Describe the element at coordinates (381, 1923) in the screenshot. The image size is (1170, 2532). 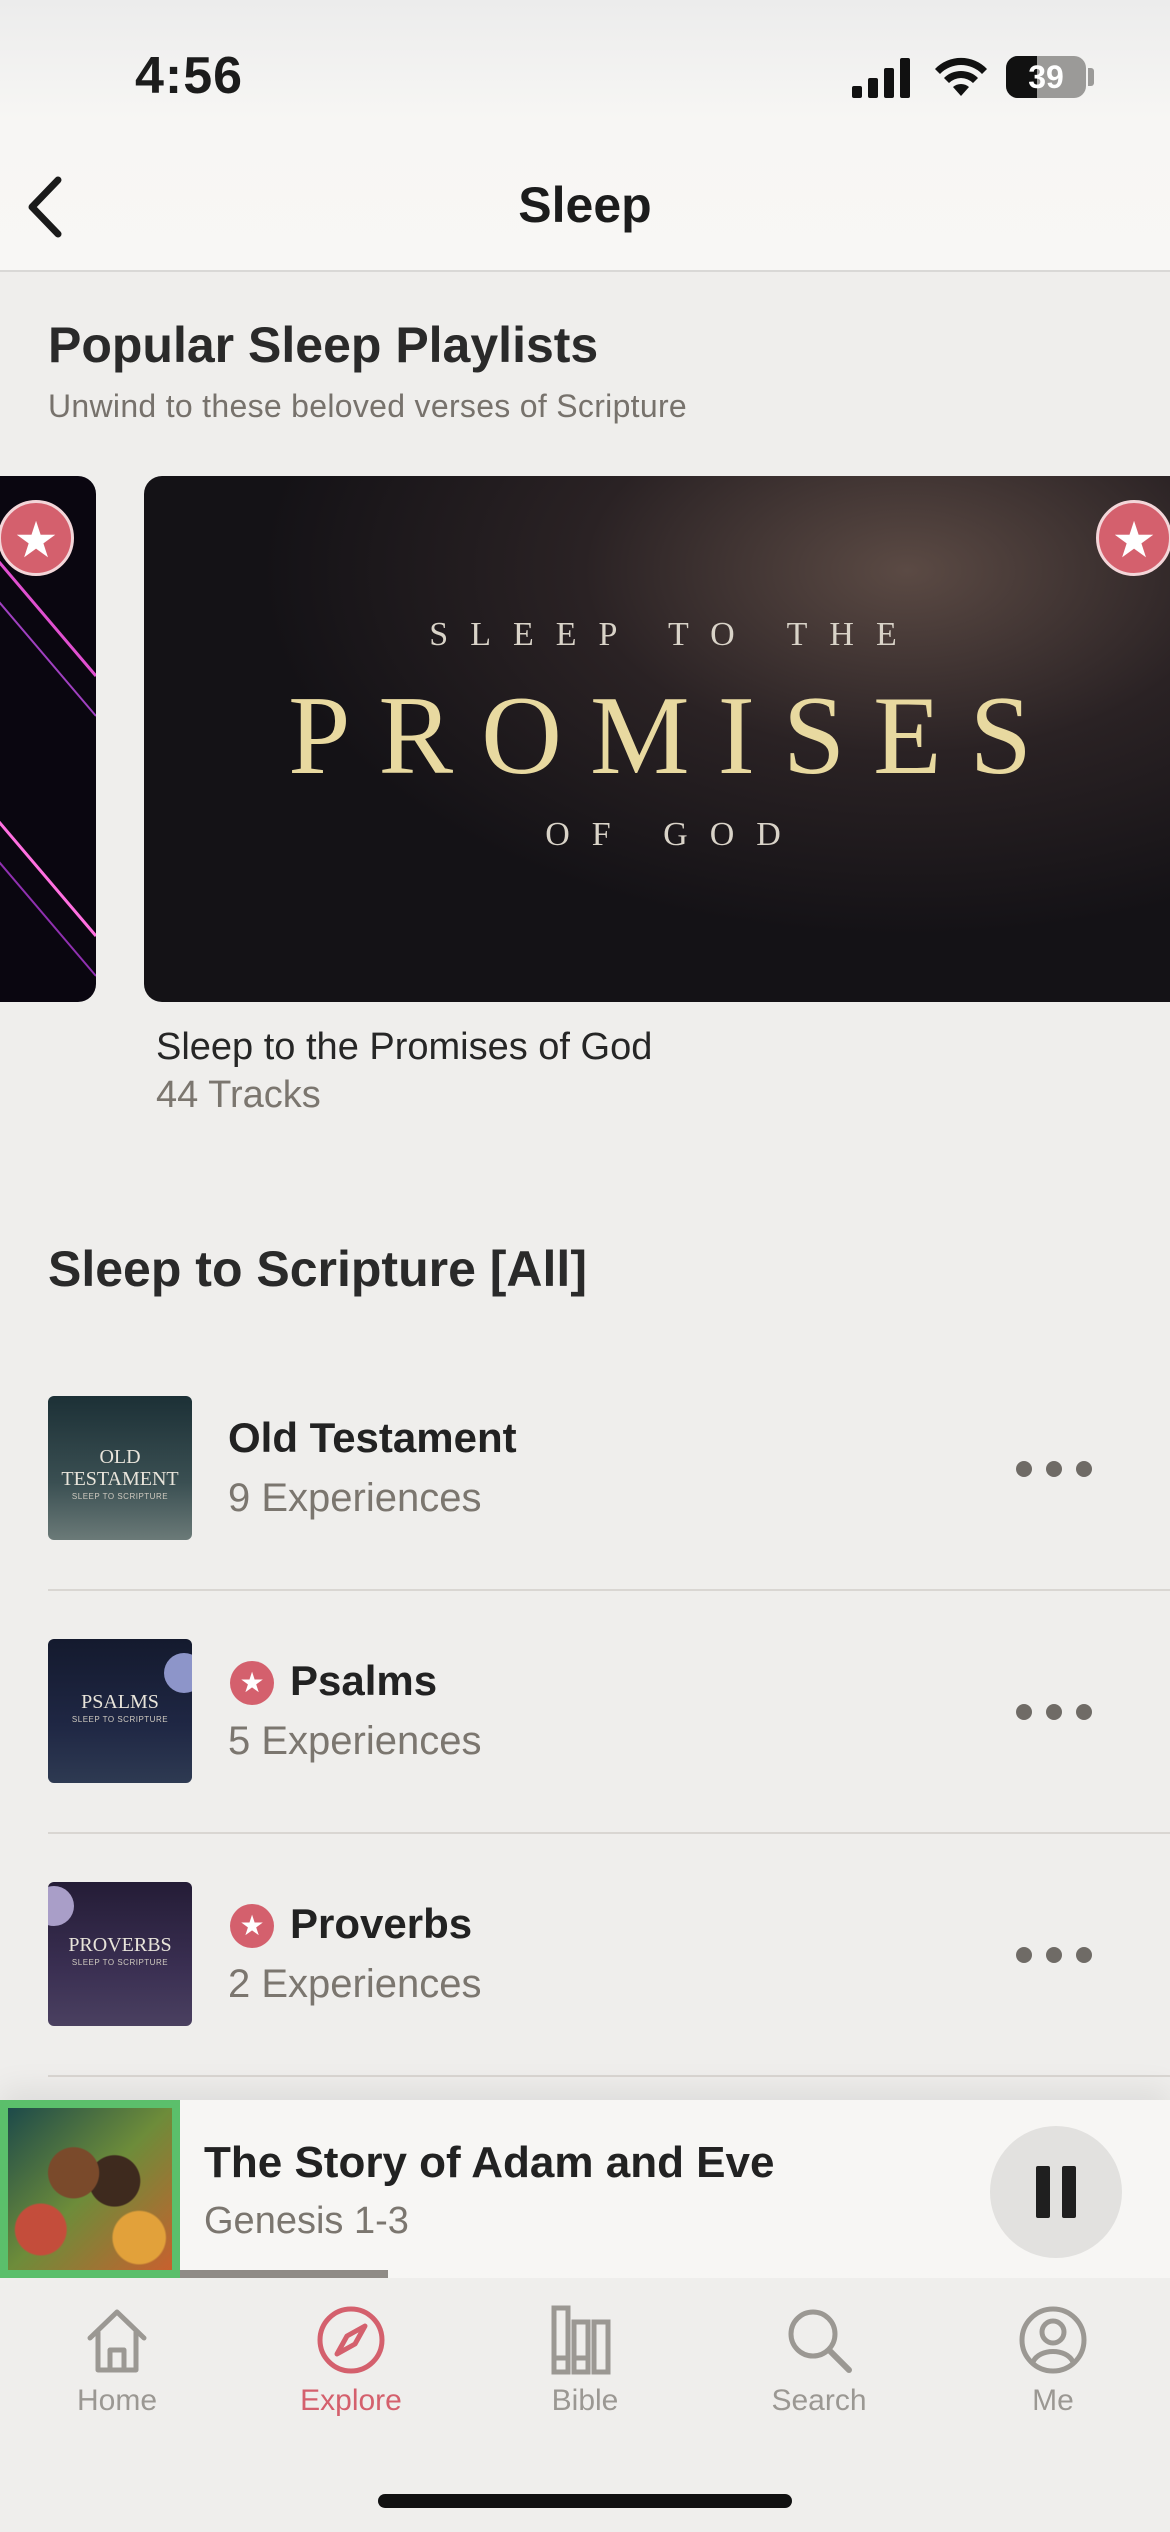
I see `list-item-title: Proverbs` at that location.